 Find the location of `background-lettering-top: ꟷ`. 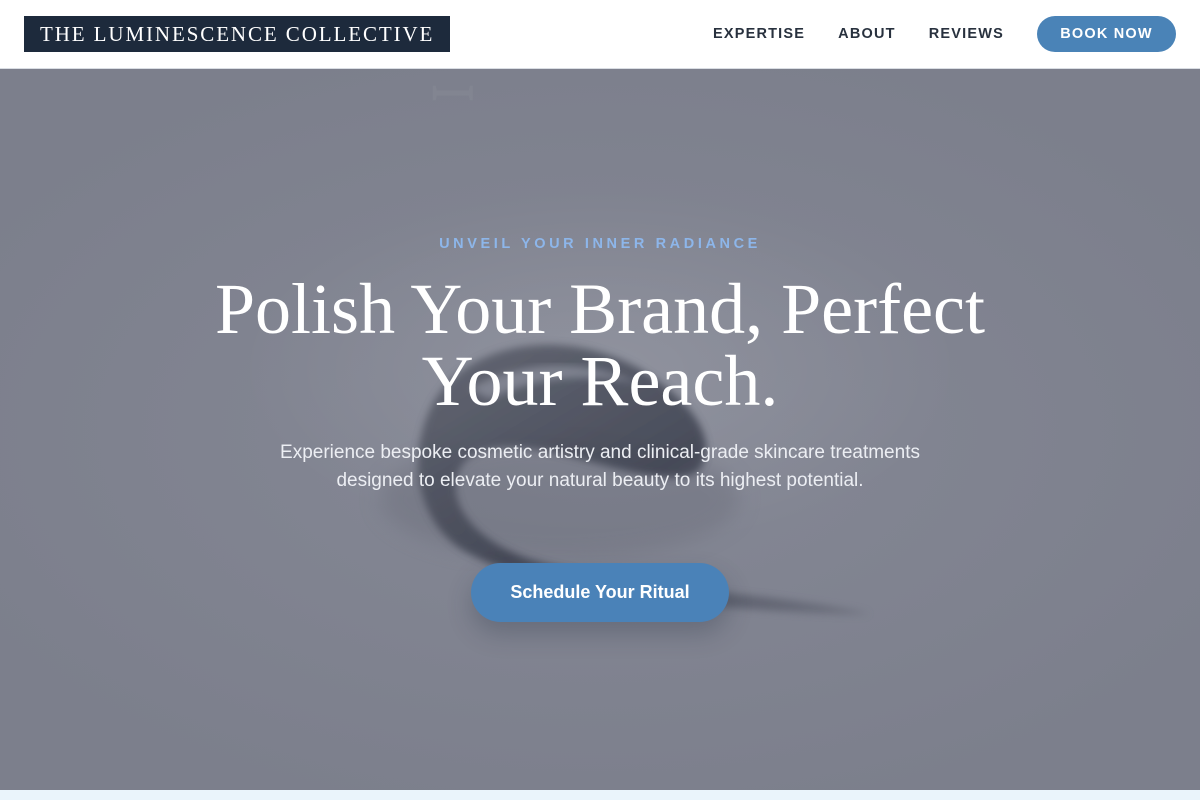

background-lettering-top: ꟷ is located at coordinates (453, 98).